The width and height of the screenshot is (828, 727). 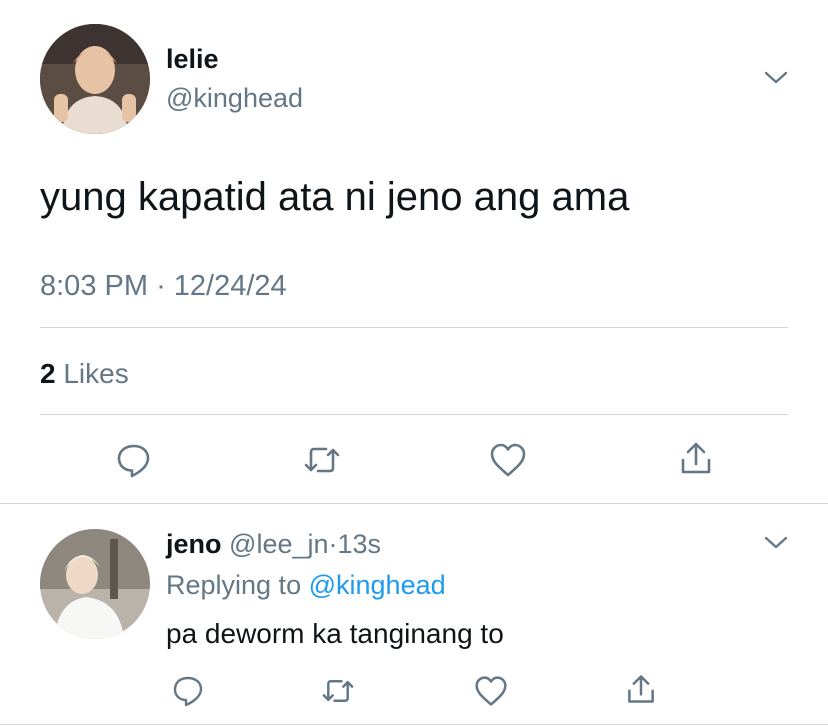 I want to click on author-display-name: lelie, so click(x=192, y=59).